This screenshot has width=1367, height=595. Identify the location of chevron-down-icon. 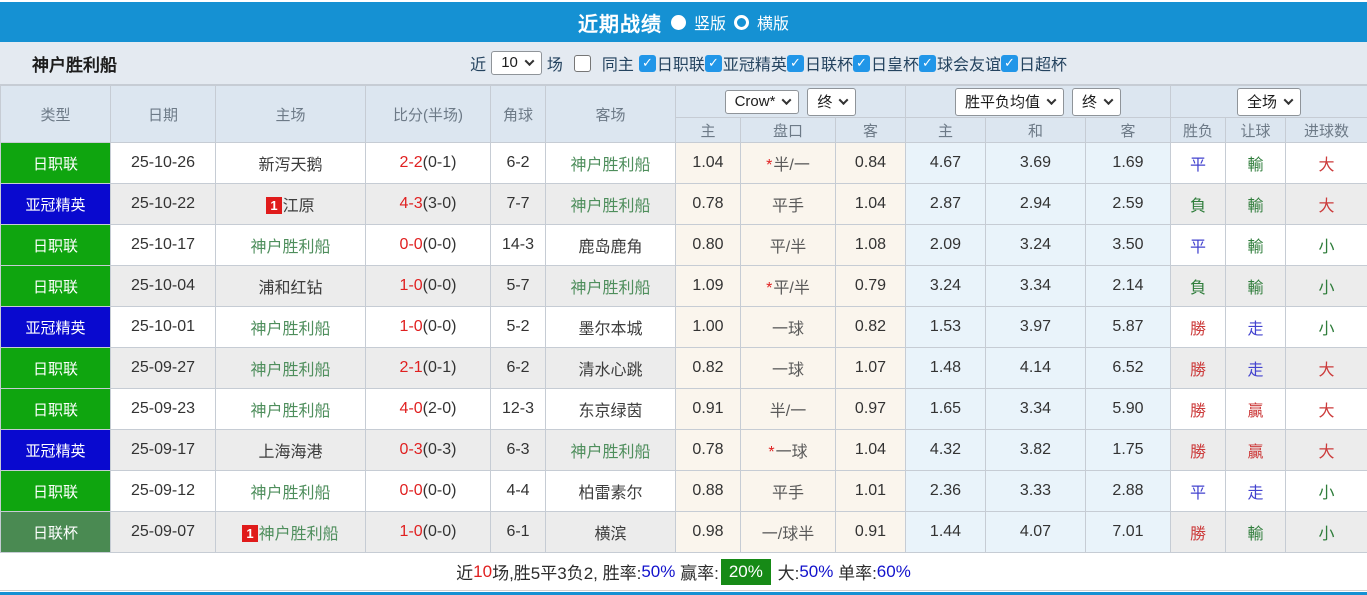
(786, 99).